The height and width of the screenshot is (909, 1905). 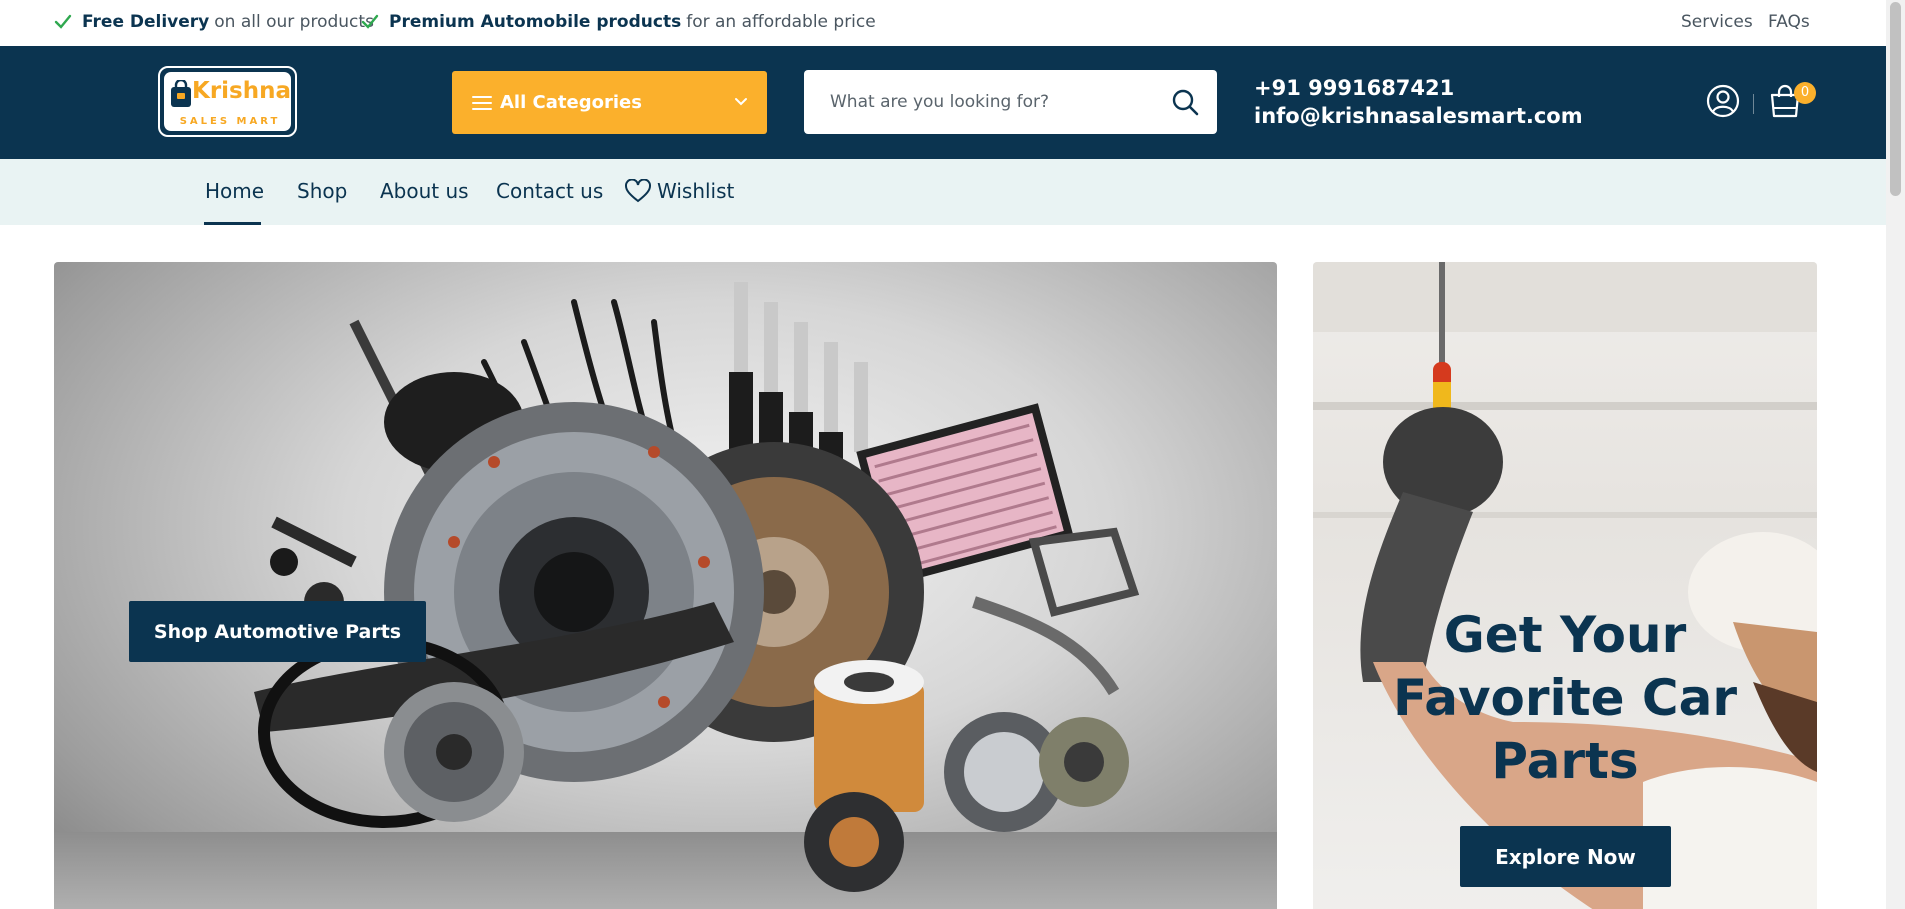 I want to click on search-bar, so click(x=1010, y=102).